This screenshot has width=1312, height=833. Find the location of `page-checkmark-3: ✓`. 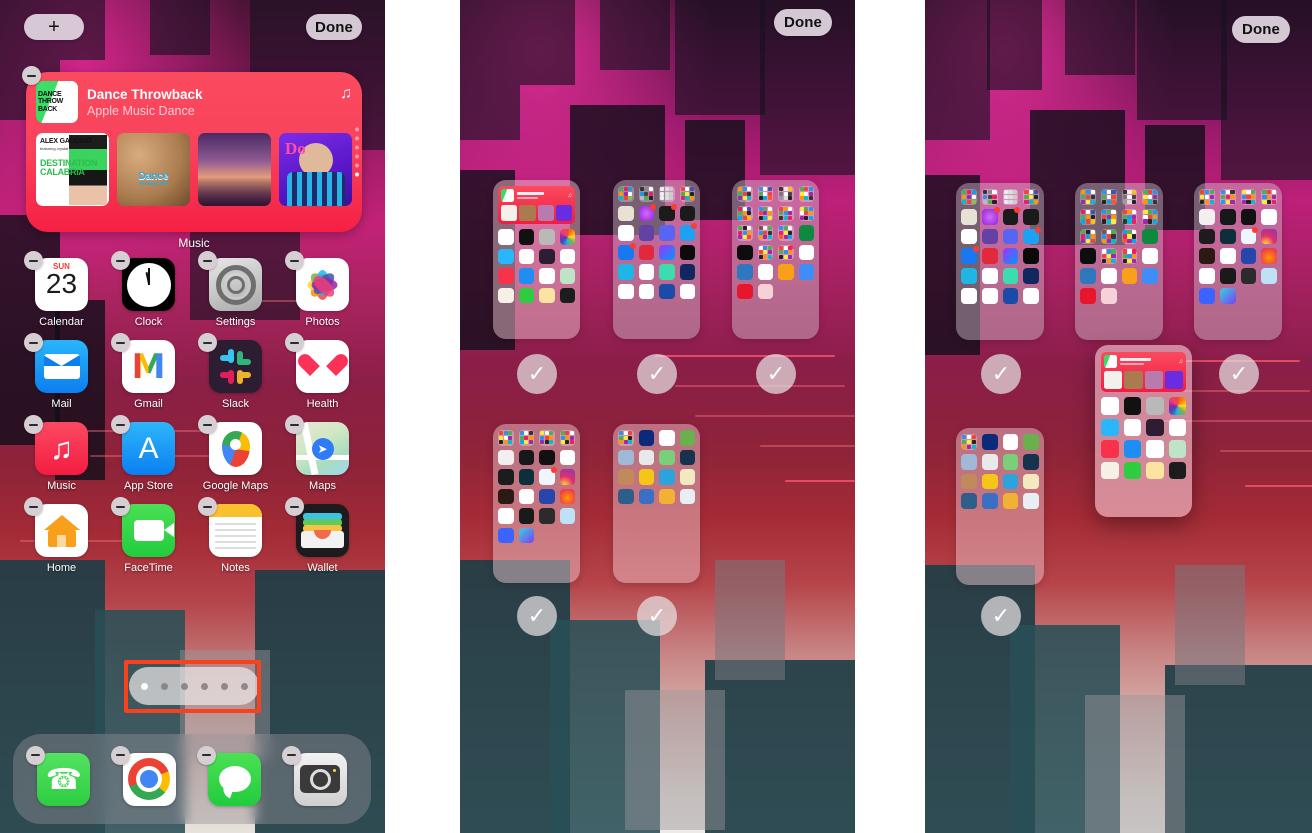

page-checkmark-3: ✓ is located at coordinates (776, 374).